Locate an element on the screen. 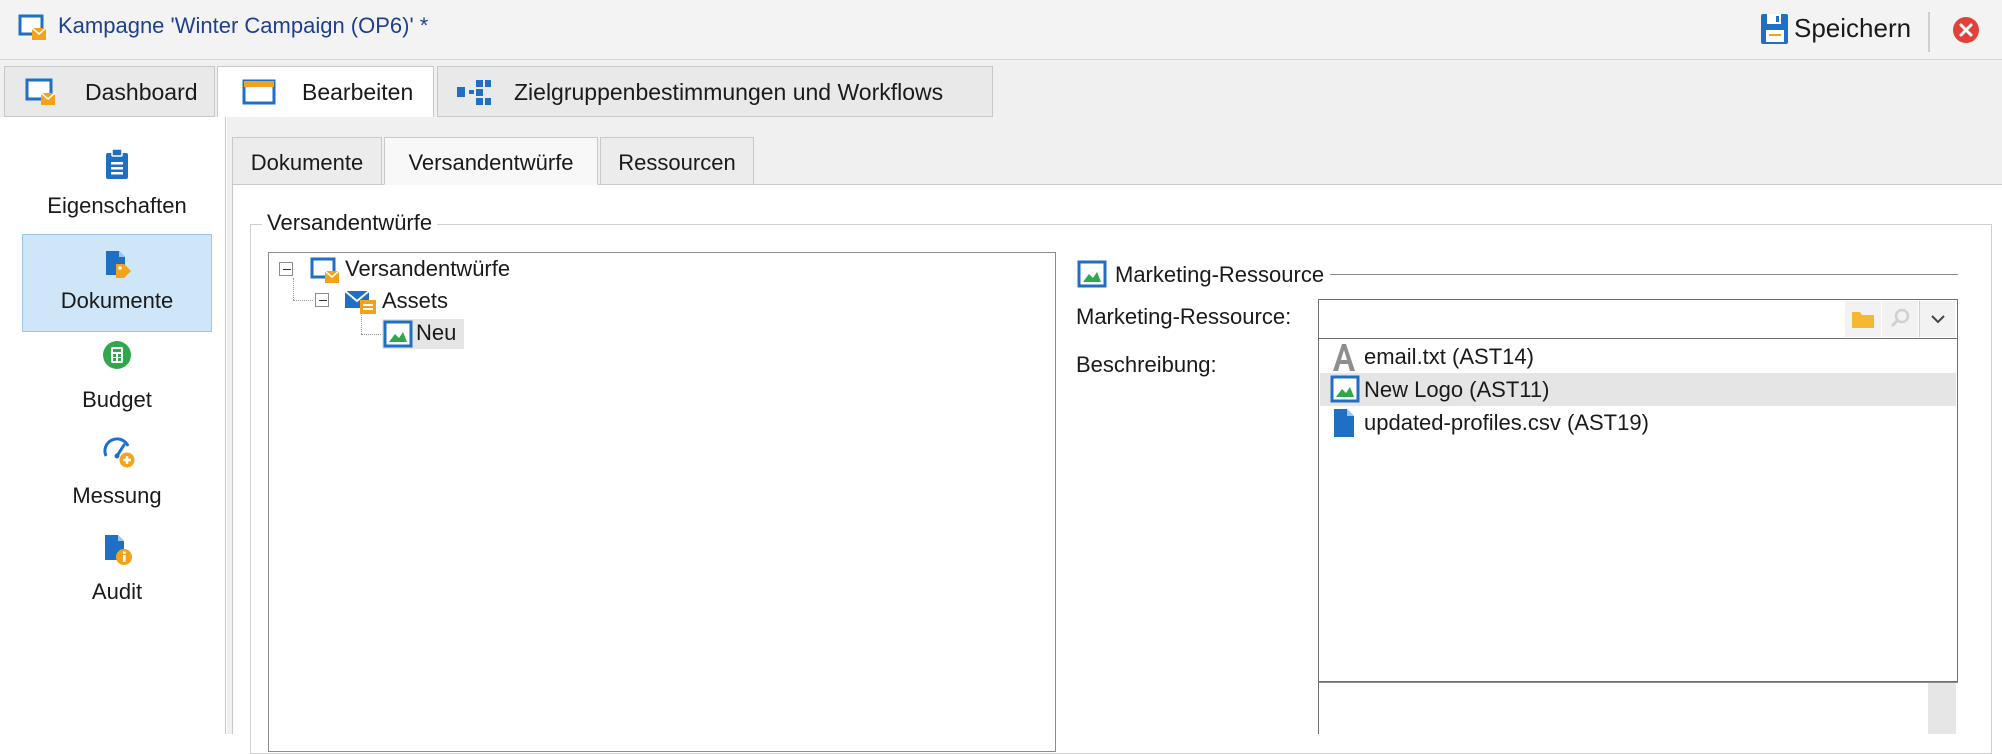 The image size is (2002, 754). close-icon is located at coordinates (1966, 30).